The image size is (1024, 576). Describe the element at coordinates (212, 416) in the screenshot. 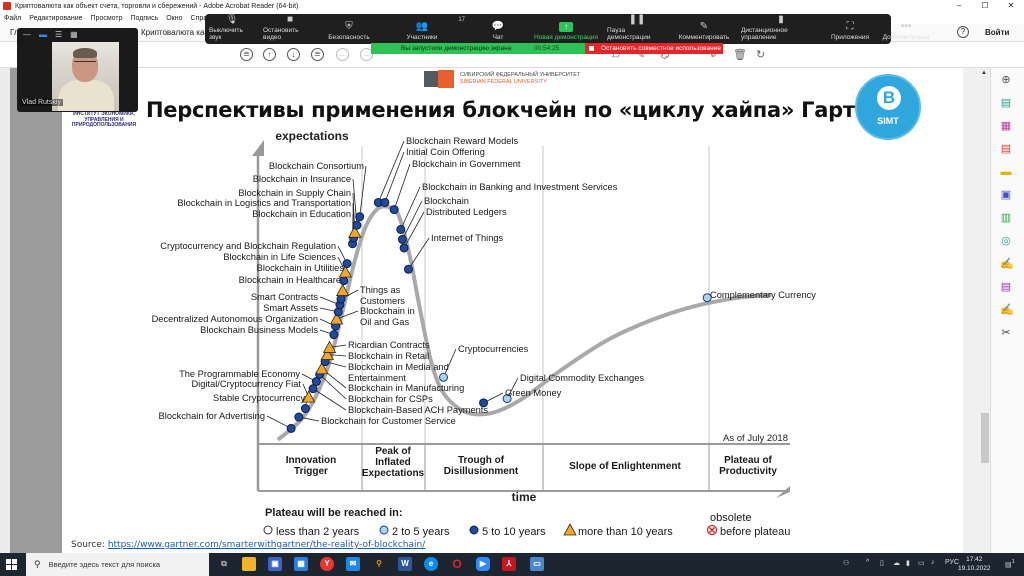

I see `technology-label: Blockchain for Advertising` at that location.